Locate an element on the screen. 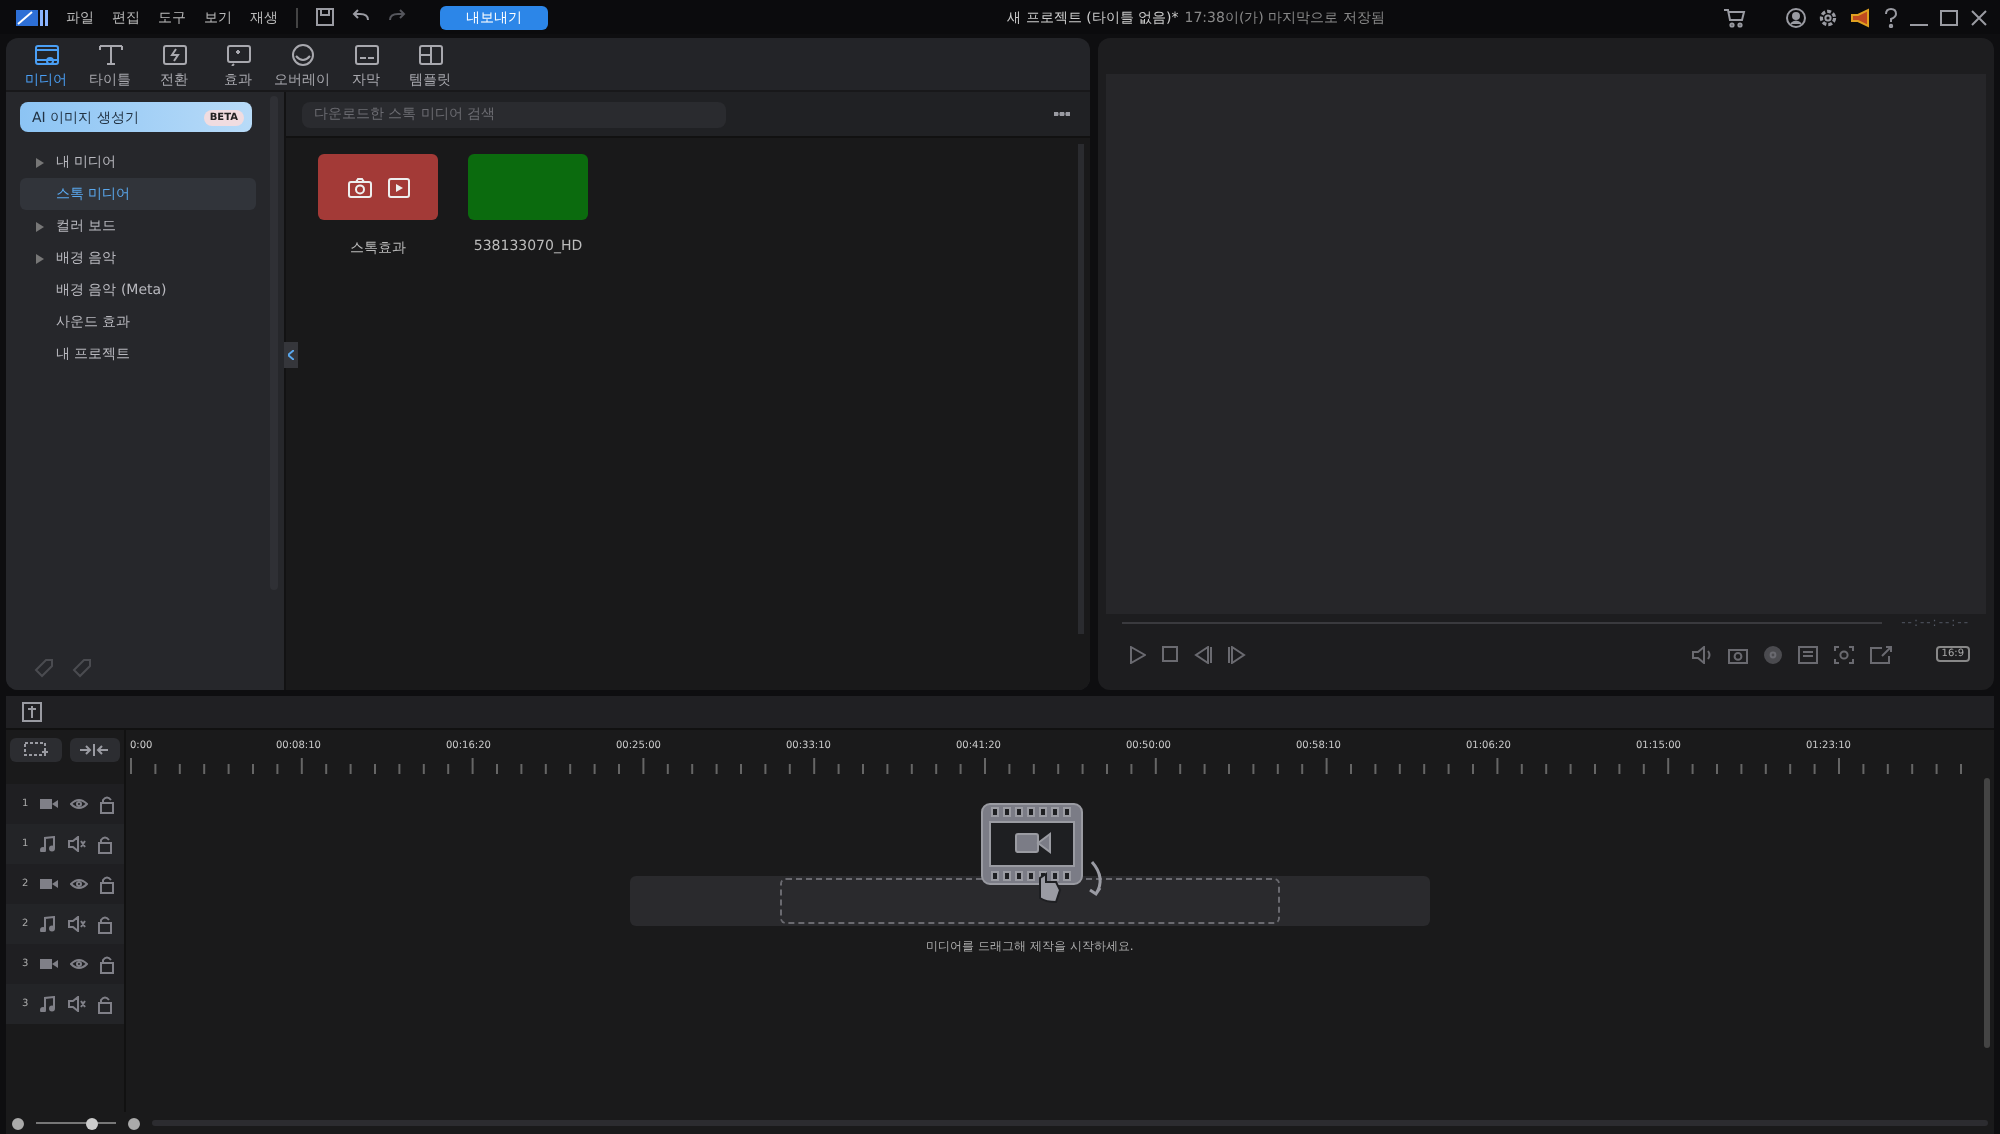 The height and width of the screenshot is (1134, 2000). app-logo-icon is located at coordinates (32, 17).